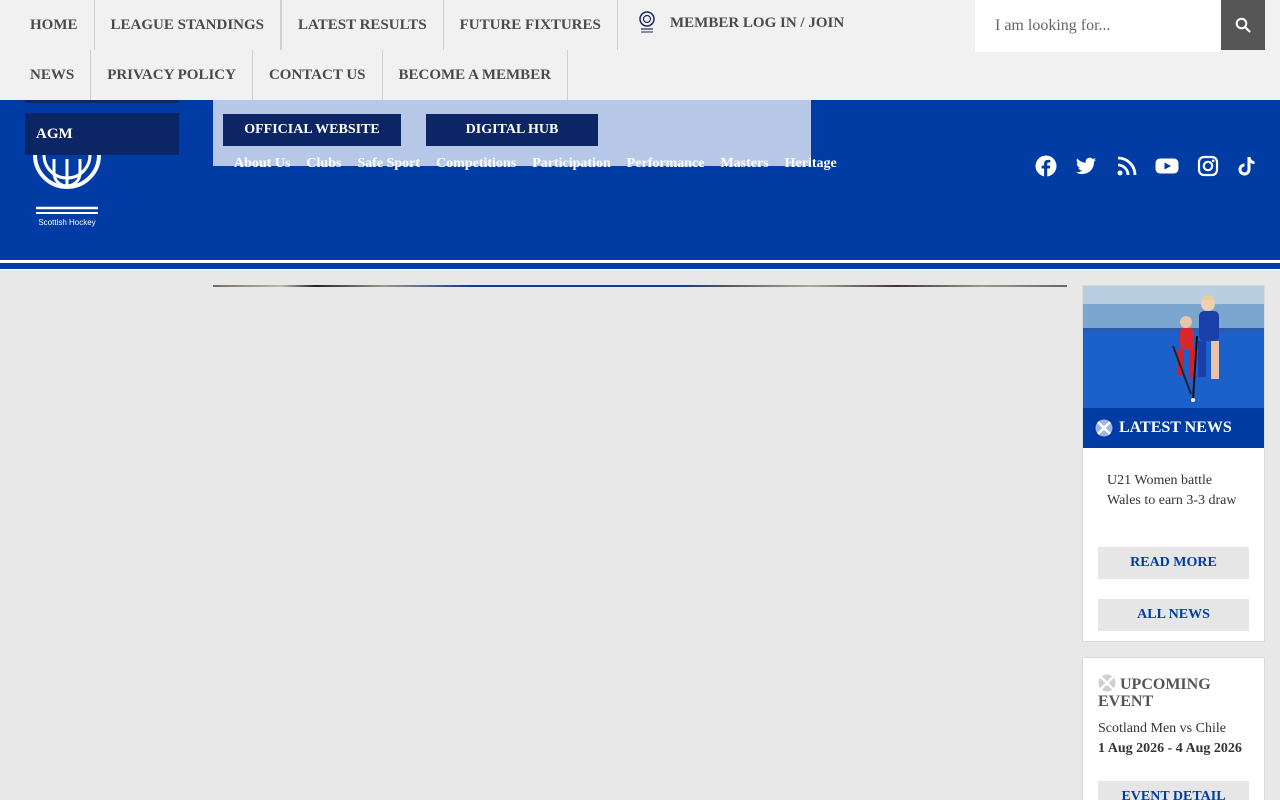  I want to click on nav-latest-results: LATEST RESULTS, so click(362, 25).